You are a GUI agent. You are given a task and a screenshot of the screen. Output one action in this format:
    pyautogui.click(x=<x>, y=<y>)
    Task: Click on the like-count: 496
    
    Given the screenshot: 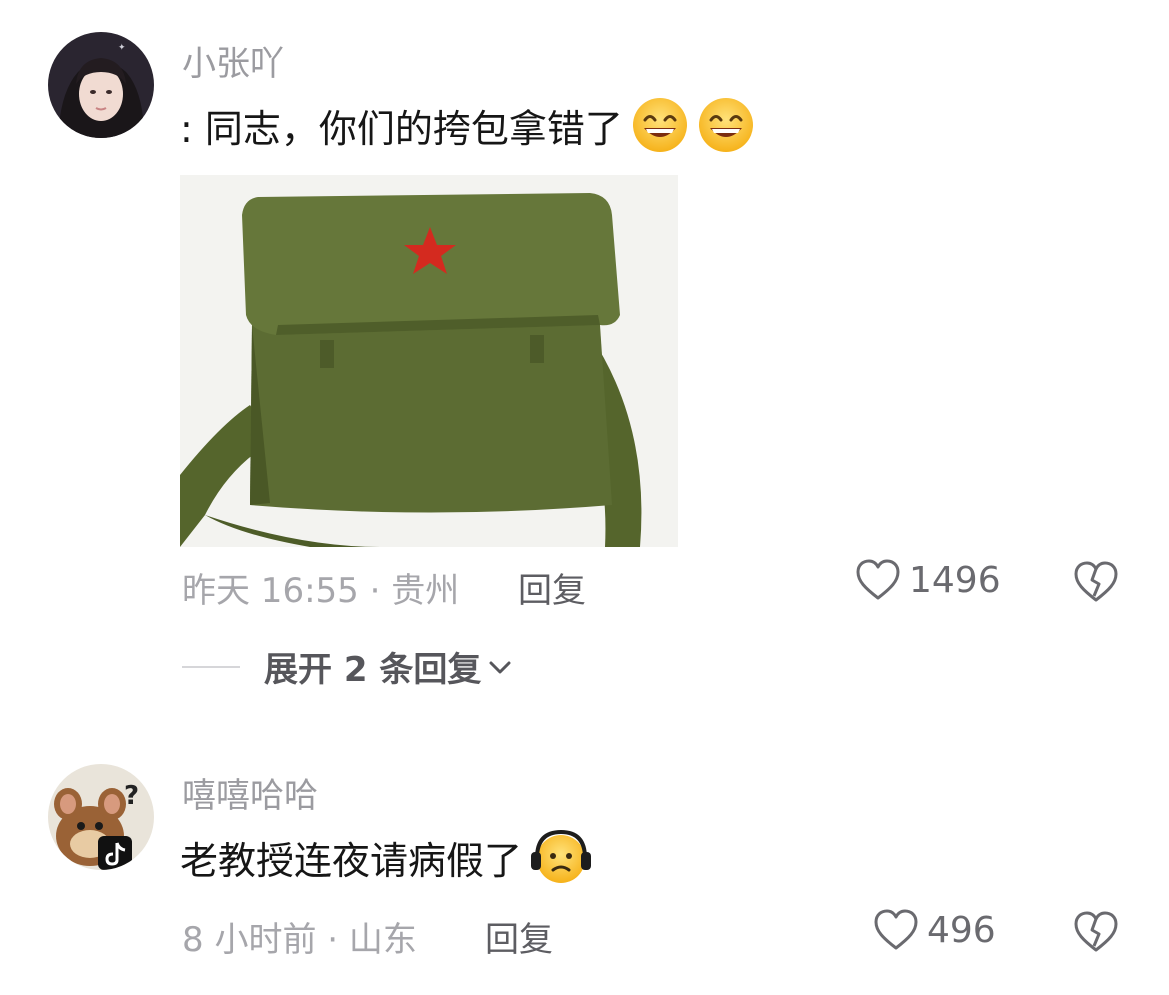 What is the action you would take?
    pyautogui.click(x=961, y=930)
    